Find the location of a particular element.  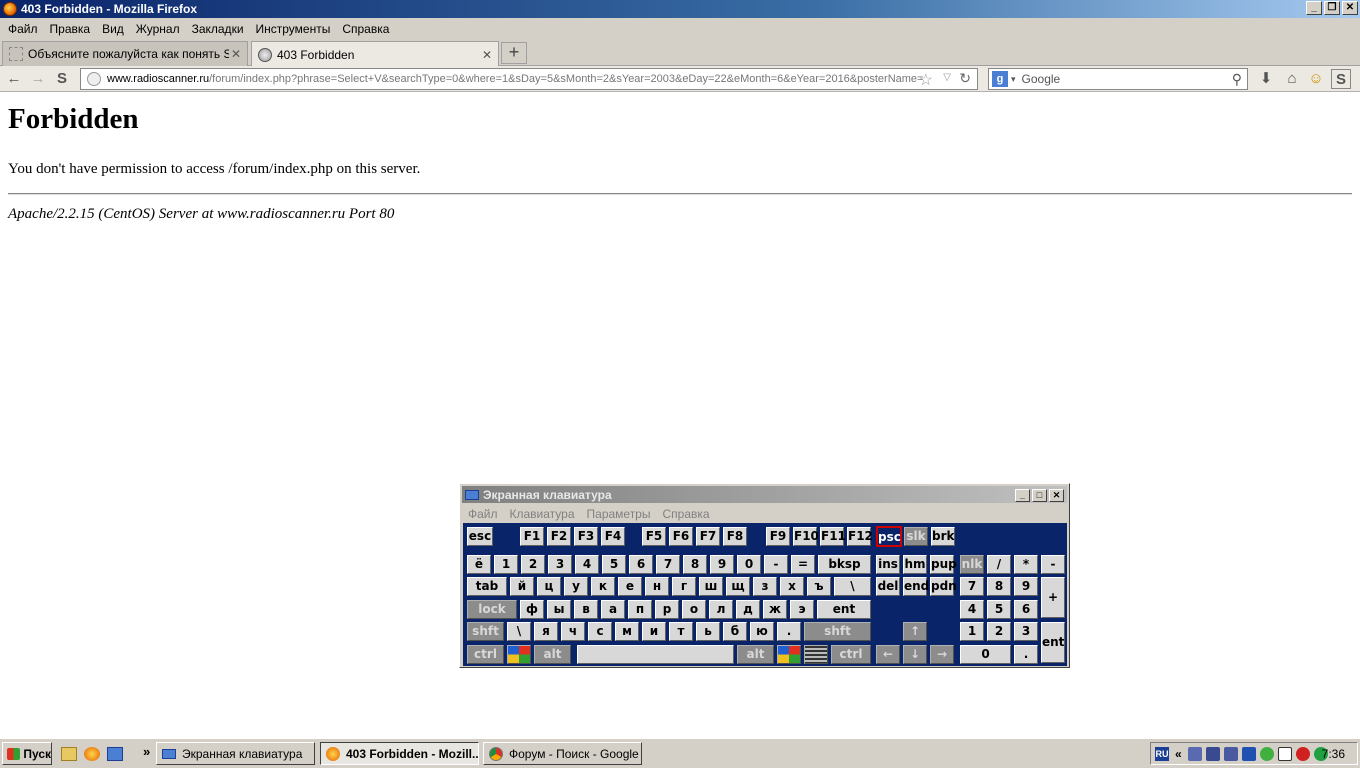

key-left-shift: shft is located at coordinates (485, 631).